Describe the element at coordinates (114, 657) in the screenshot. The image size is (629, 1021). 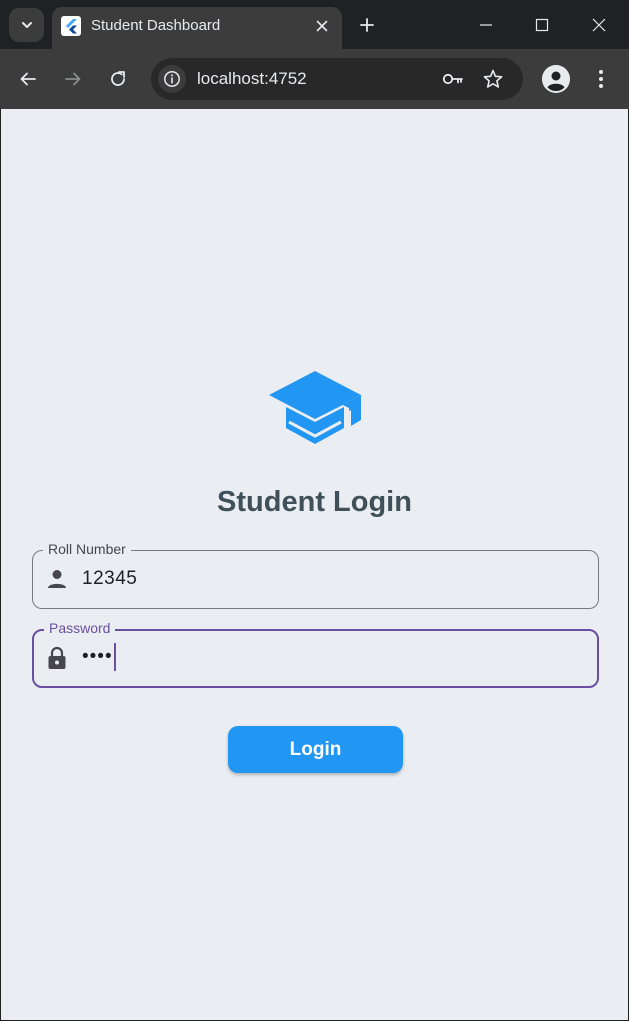
I see `text-caret` at that location.